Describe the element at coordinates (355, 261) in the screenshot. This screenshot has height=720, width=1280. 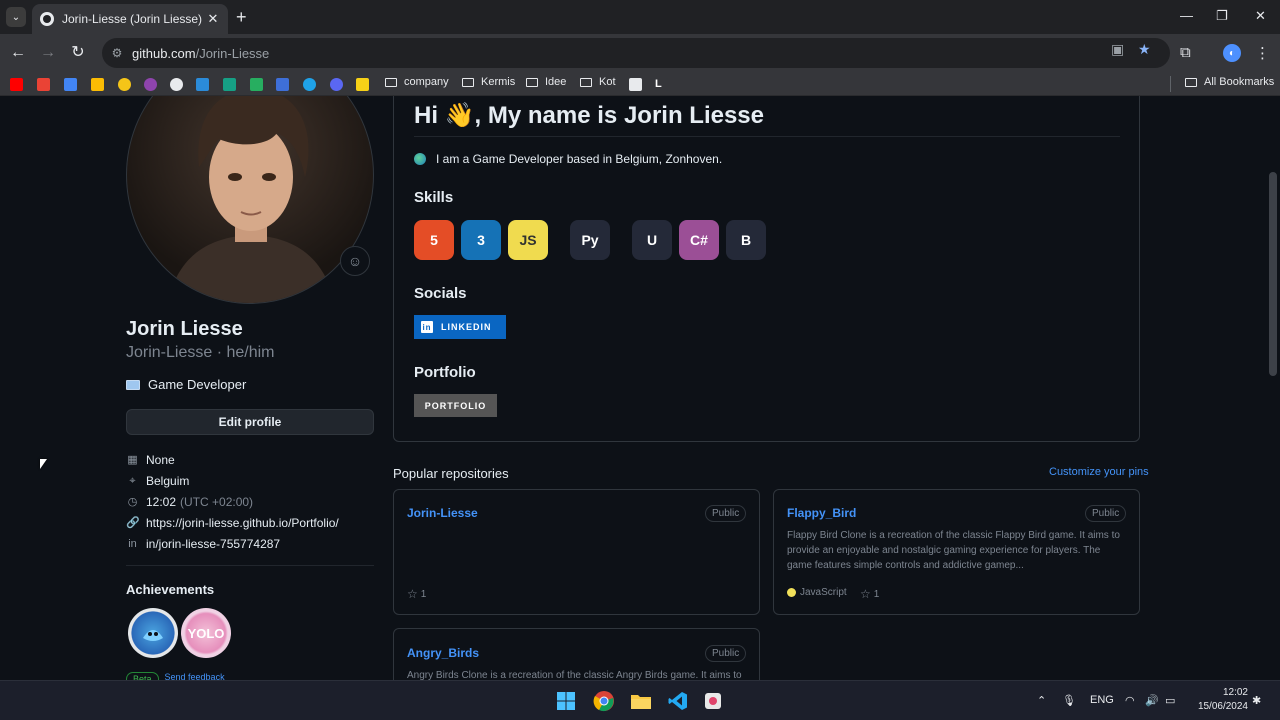
I see `set-status-smiley-icon: ☺` at that location.